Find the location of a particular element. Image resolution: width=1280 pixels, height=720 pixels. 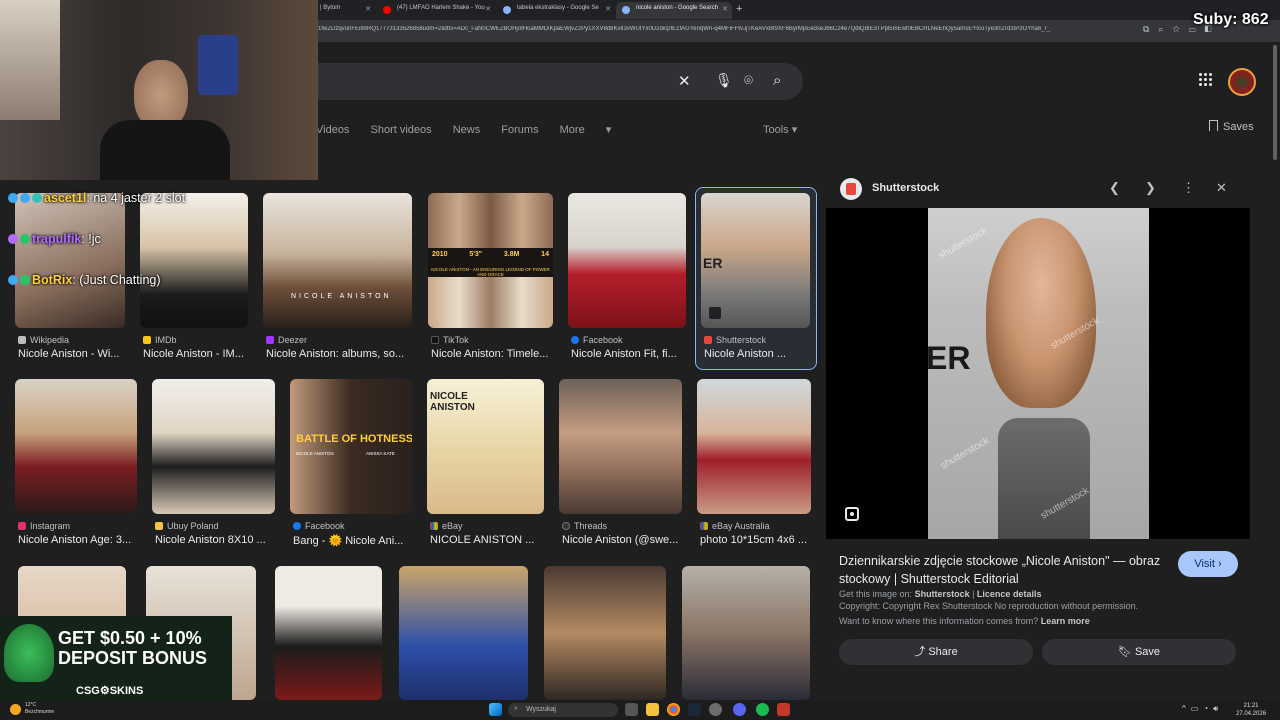

app-icon is located at coordinates (783, 709).